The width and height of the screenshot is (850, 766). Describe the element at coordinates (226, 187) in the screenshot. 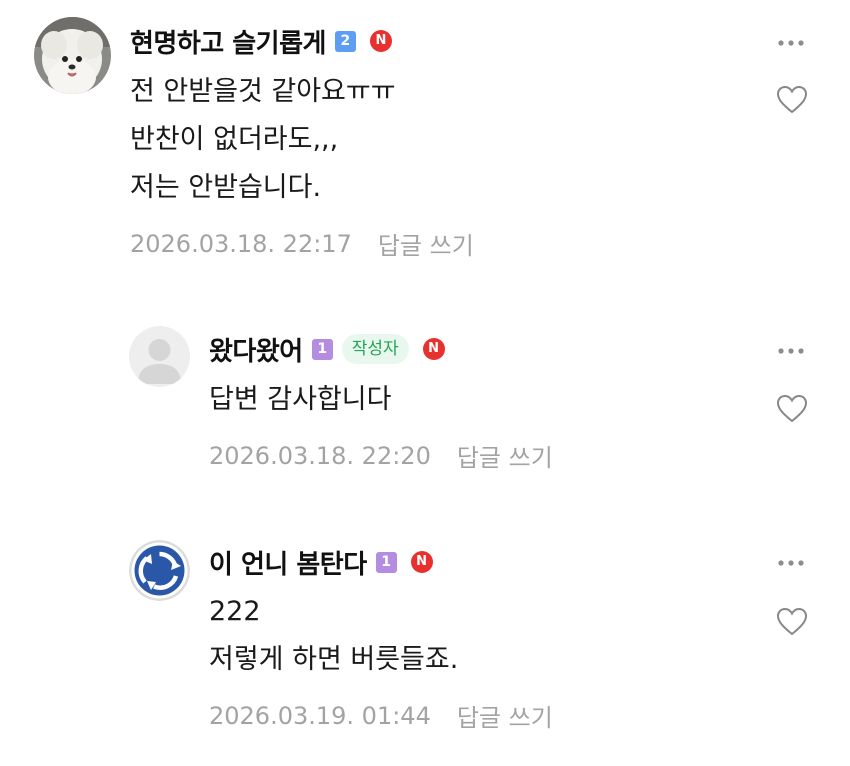

I see `comment-line: 저는 안받습니다.` at that location.